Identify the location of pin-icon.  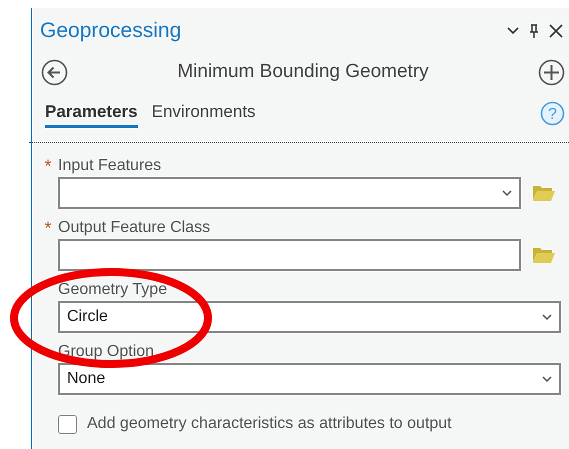
(534, 31).